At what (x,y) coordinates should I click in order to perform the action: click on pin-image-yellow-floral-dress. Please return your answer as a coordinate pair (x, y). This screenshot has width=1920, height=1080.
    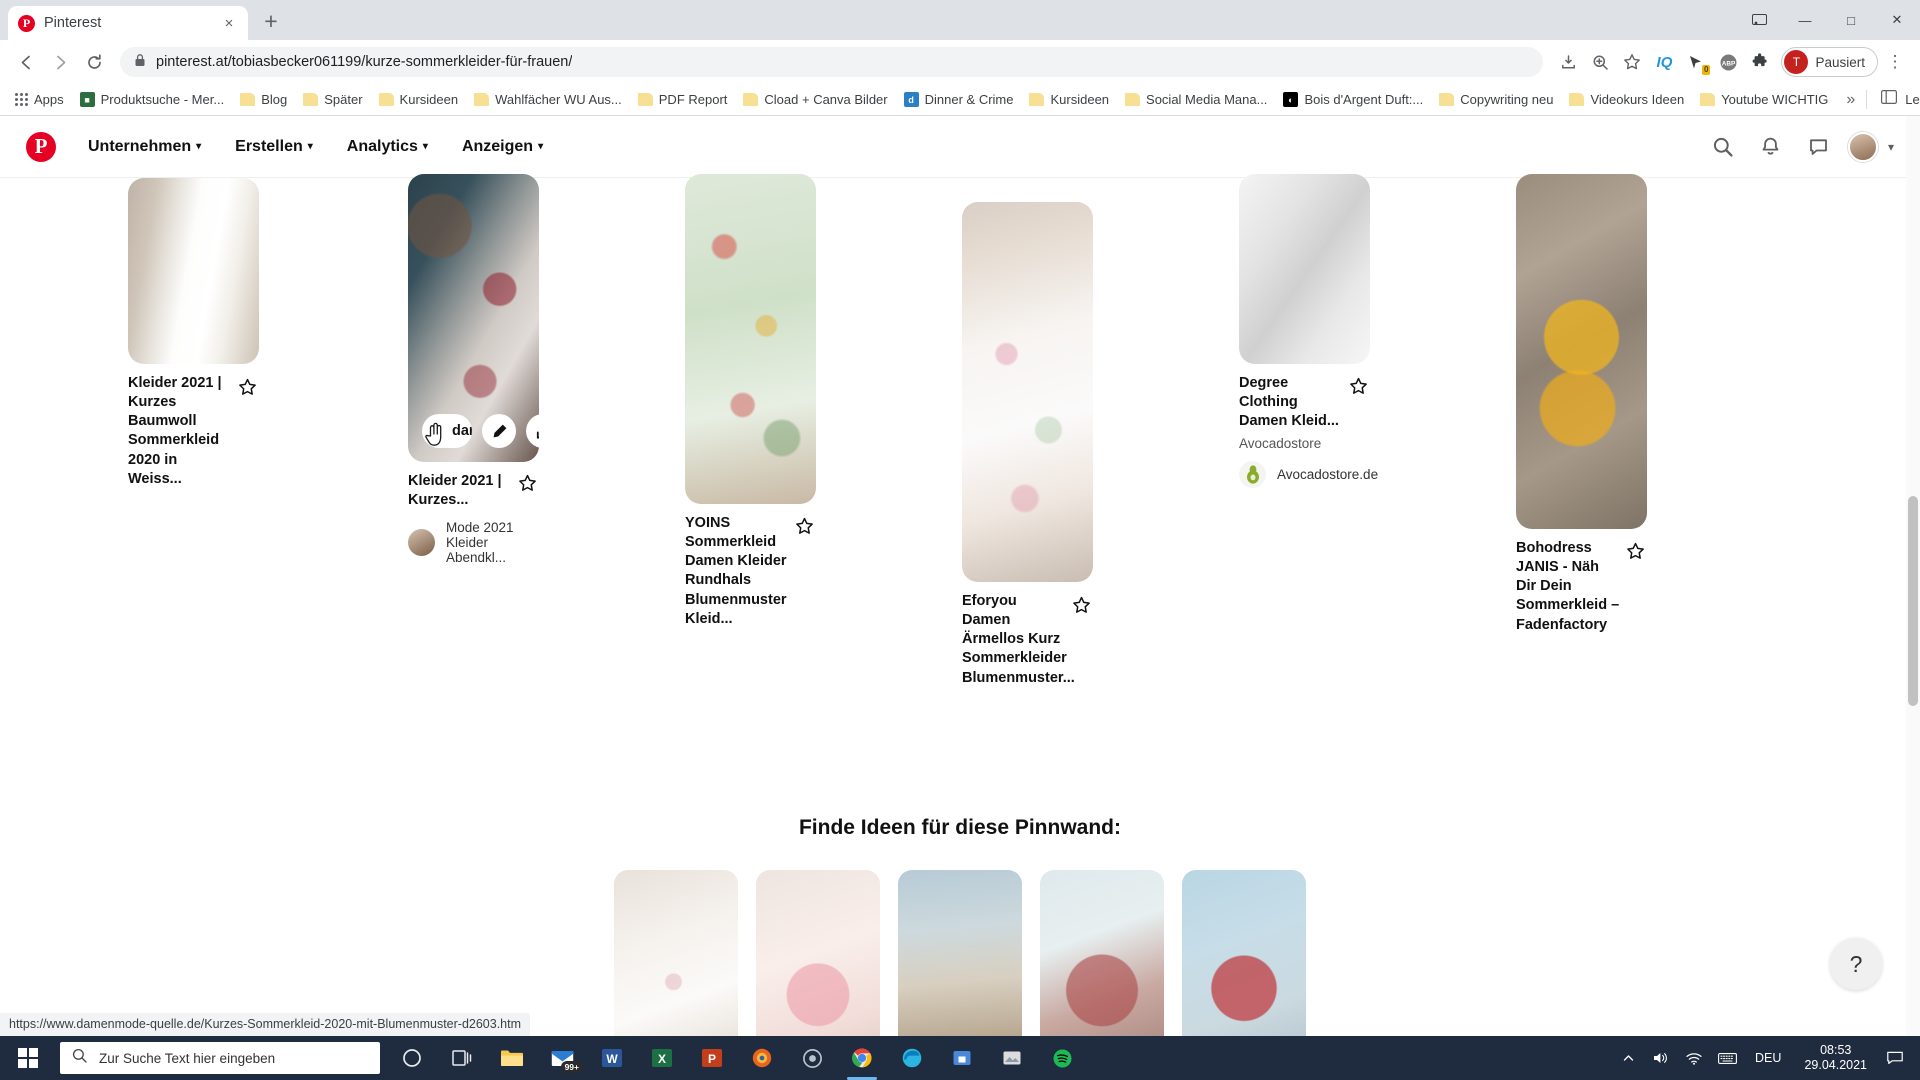
    Looking at the image, I should click on (1581, 351).